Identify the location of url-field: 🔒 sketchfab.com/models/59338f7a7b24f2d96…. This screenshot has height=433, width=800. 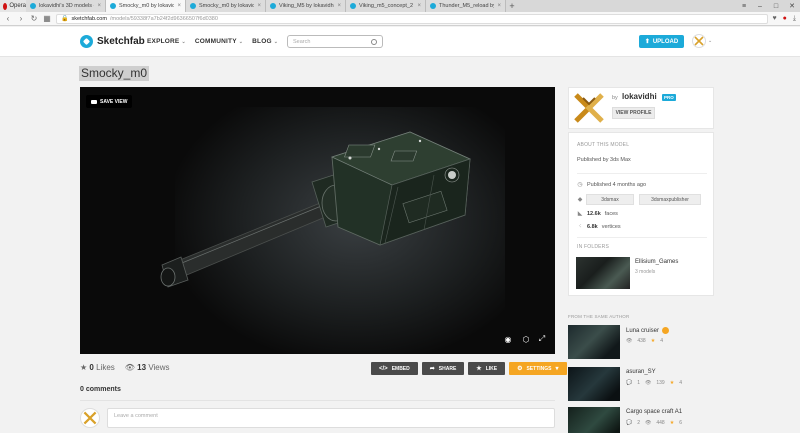
(412, 18).